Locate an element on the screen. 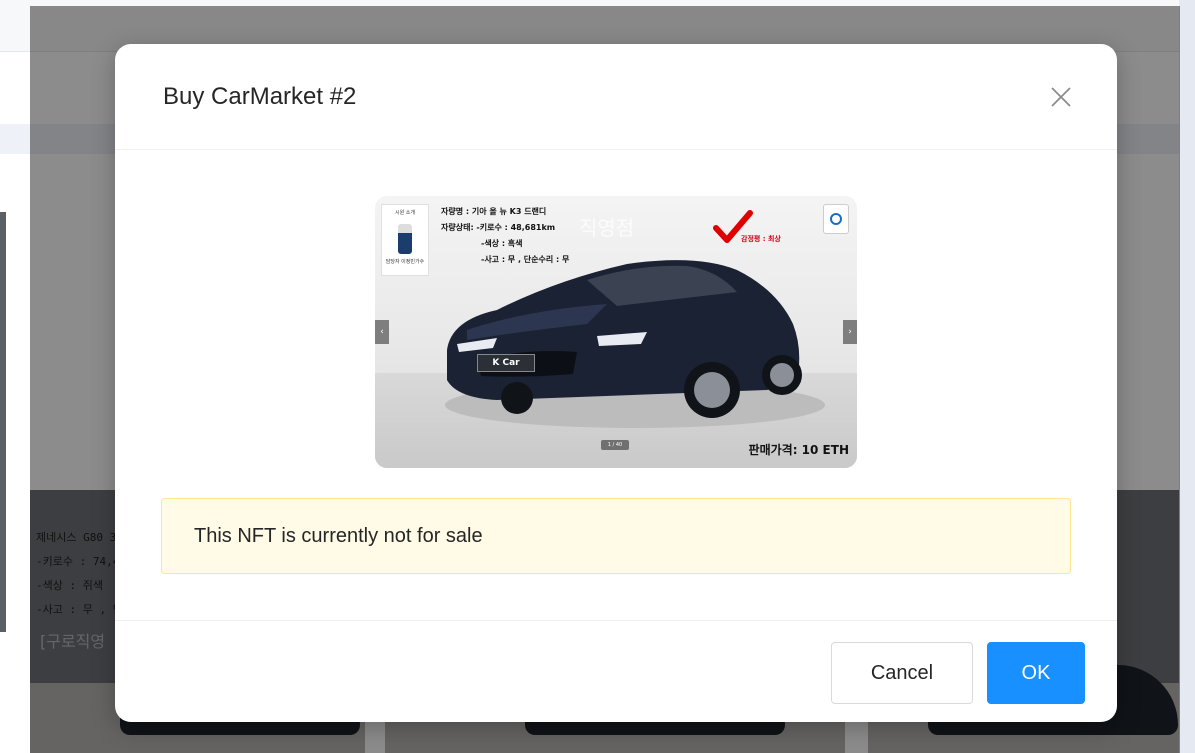  background-right-strip is located at coordinates (1187, 376).